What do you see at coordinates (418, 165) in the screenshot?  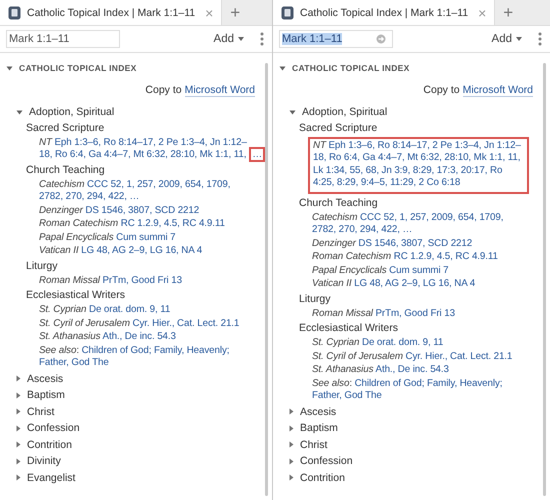 I see `reference-entry: NT Eph 1:3–6, Ro 8:14–17, 2 Pe 1:3–4, Jn 1:12–18, Ro 6:4, Ga 4:4–7, Mt 6:32, 28:10, Mk 1:1, 11, Lk 1:34, 55, 68, Jn 3:9, 8:29, 17:3, 20:17, Ro 4:25, 8:29, 9:4–5, 11:29, 2 Co 6:18` at bounding box center [418, 165].